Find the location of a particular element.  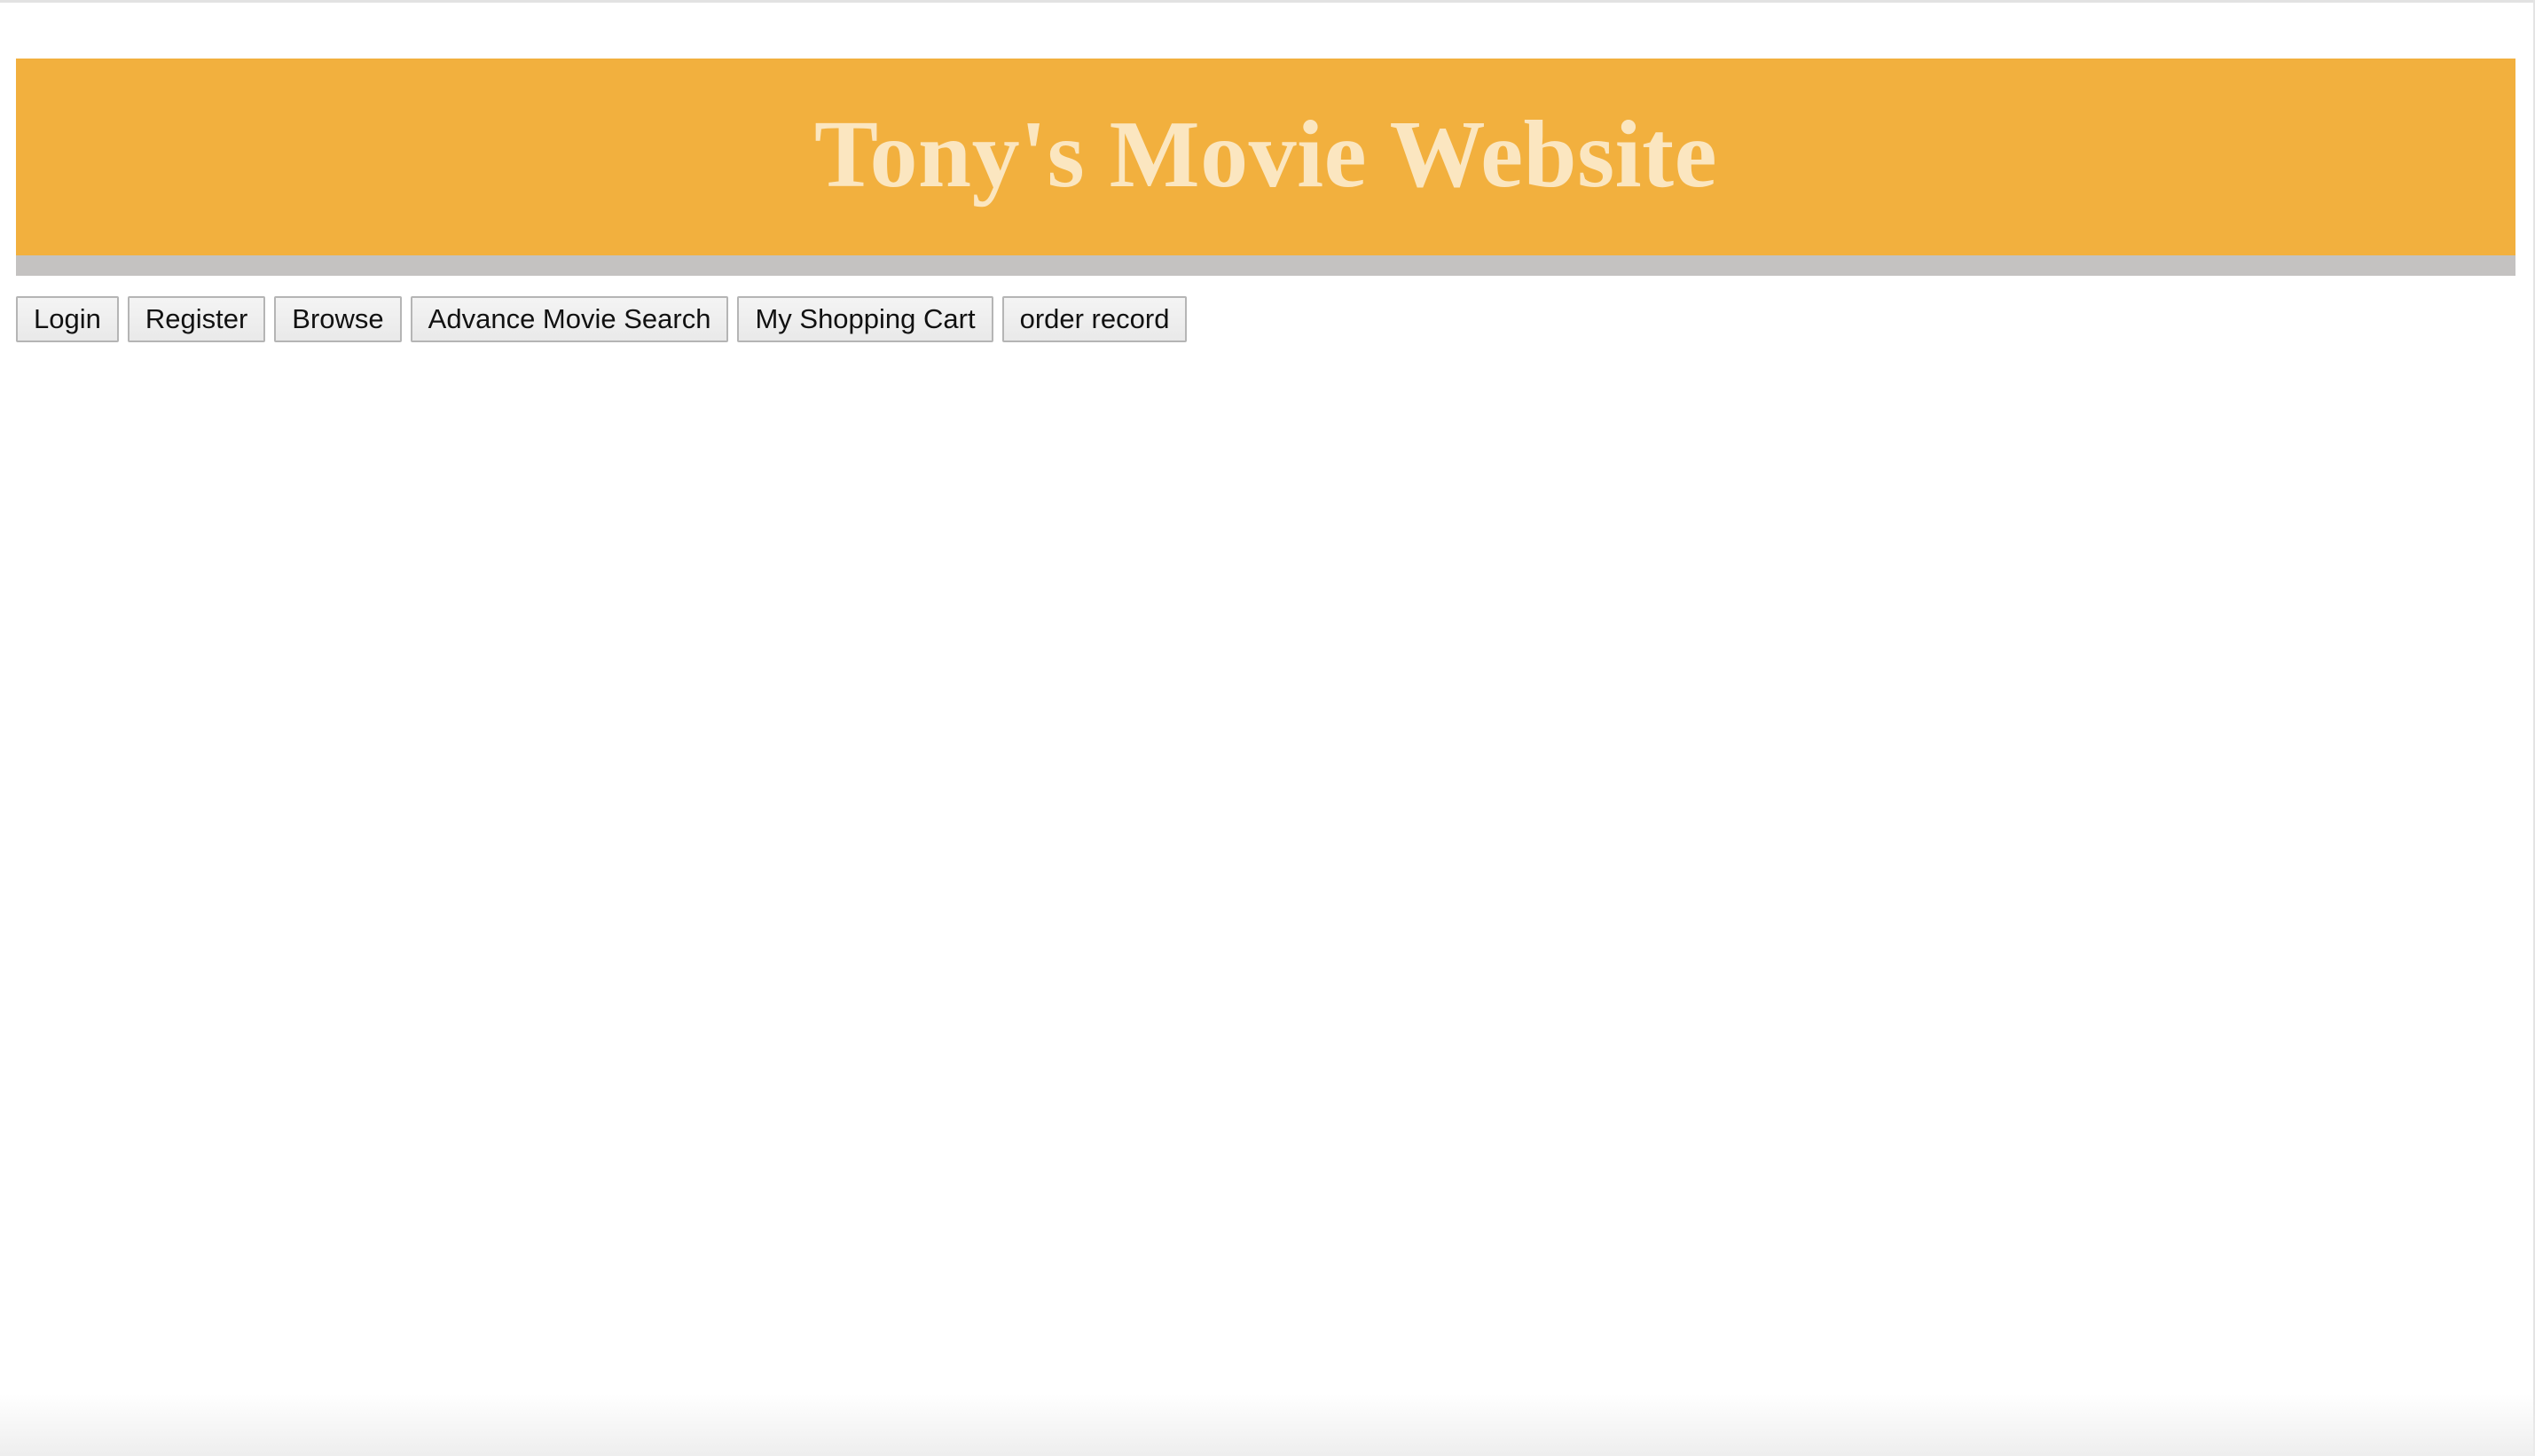

advance-movie-search-button: Advance Movie Search is located at coordinates (569, 319).